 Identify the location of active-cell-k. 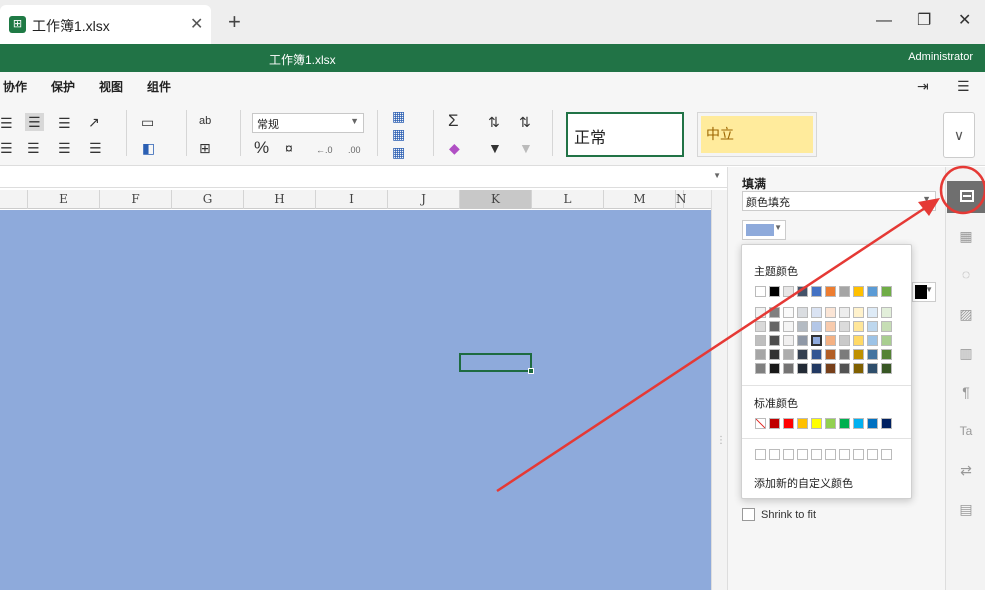
(496, 363).